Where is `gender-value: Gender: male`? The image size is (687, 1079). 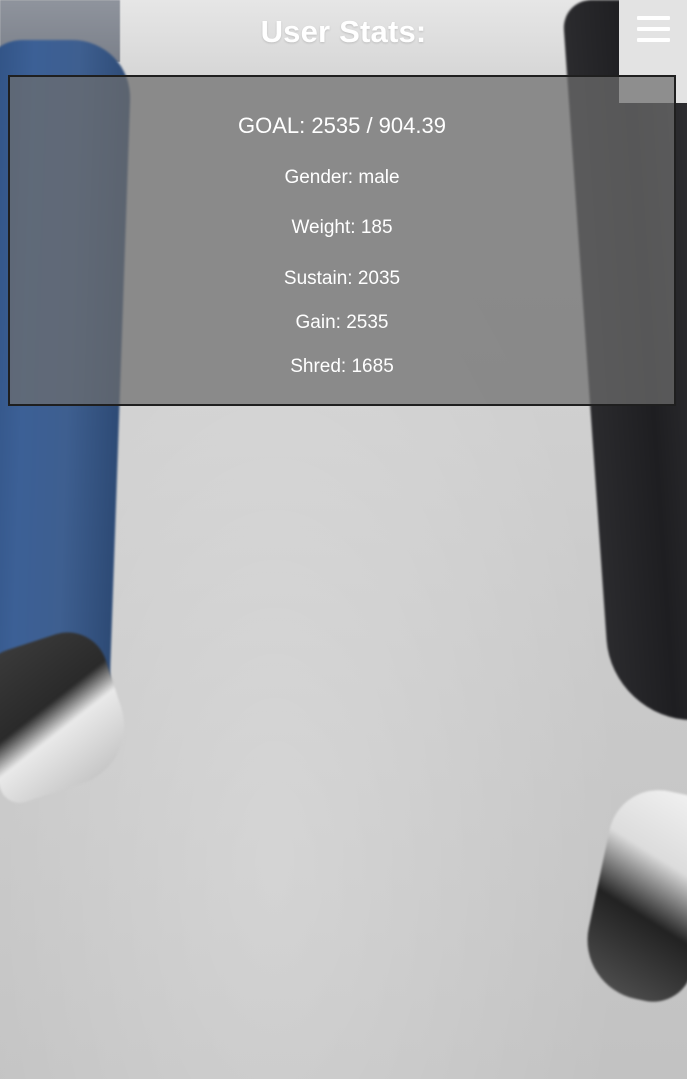 gender-value: Gender: male is located at coordinates (342, 177).